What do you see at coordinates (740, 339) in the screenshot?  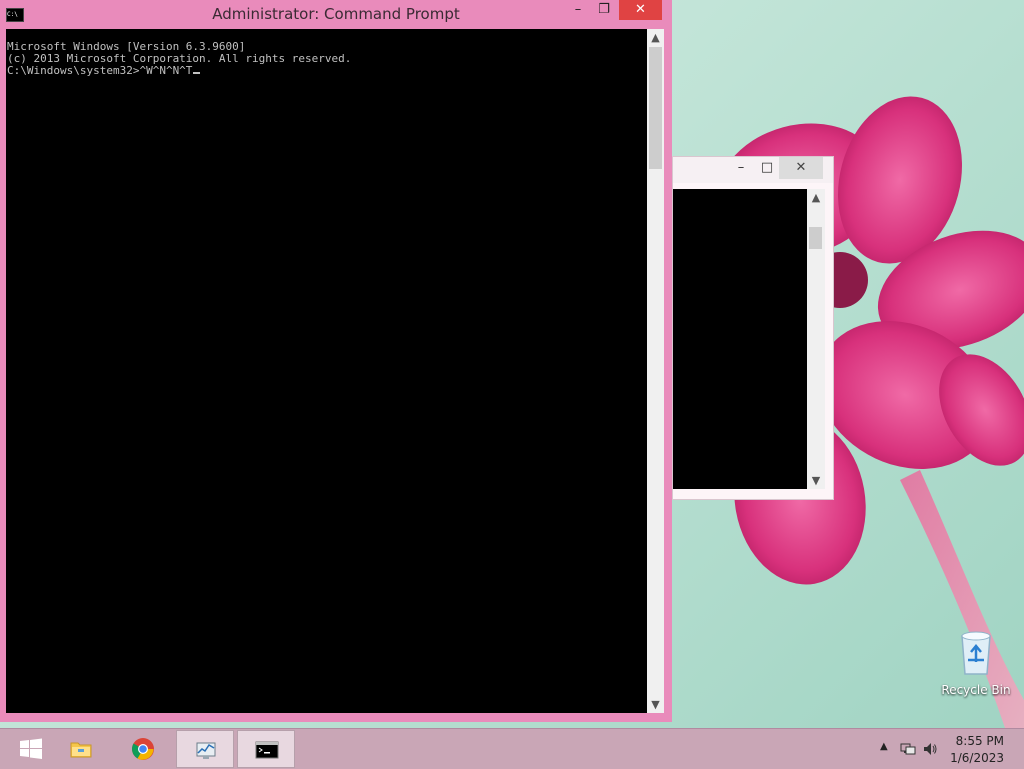 I see `background-console-area` at bounding box center [740, 339].